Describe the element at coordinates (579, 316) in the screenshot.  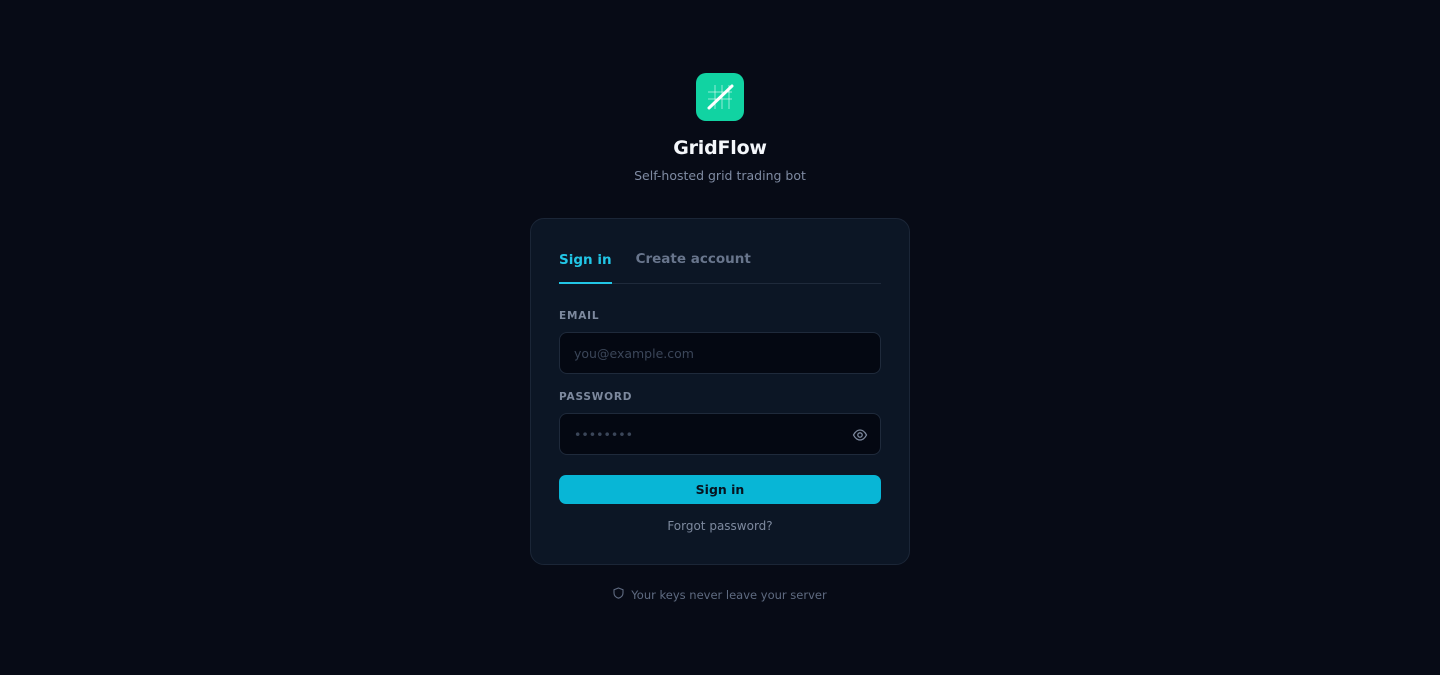
I see `email-label: EMAIL` at that location.